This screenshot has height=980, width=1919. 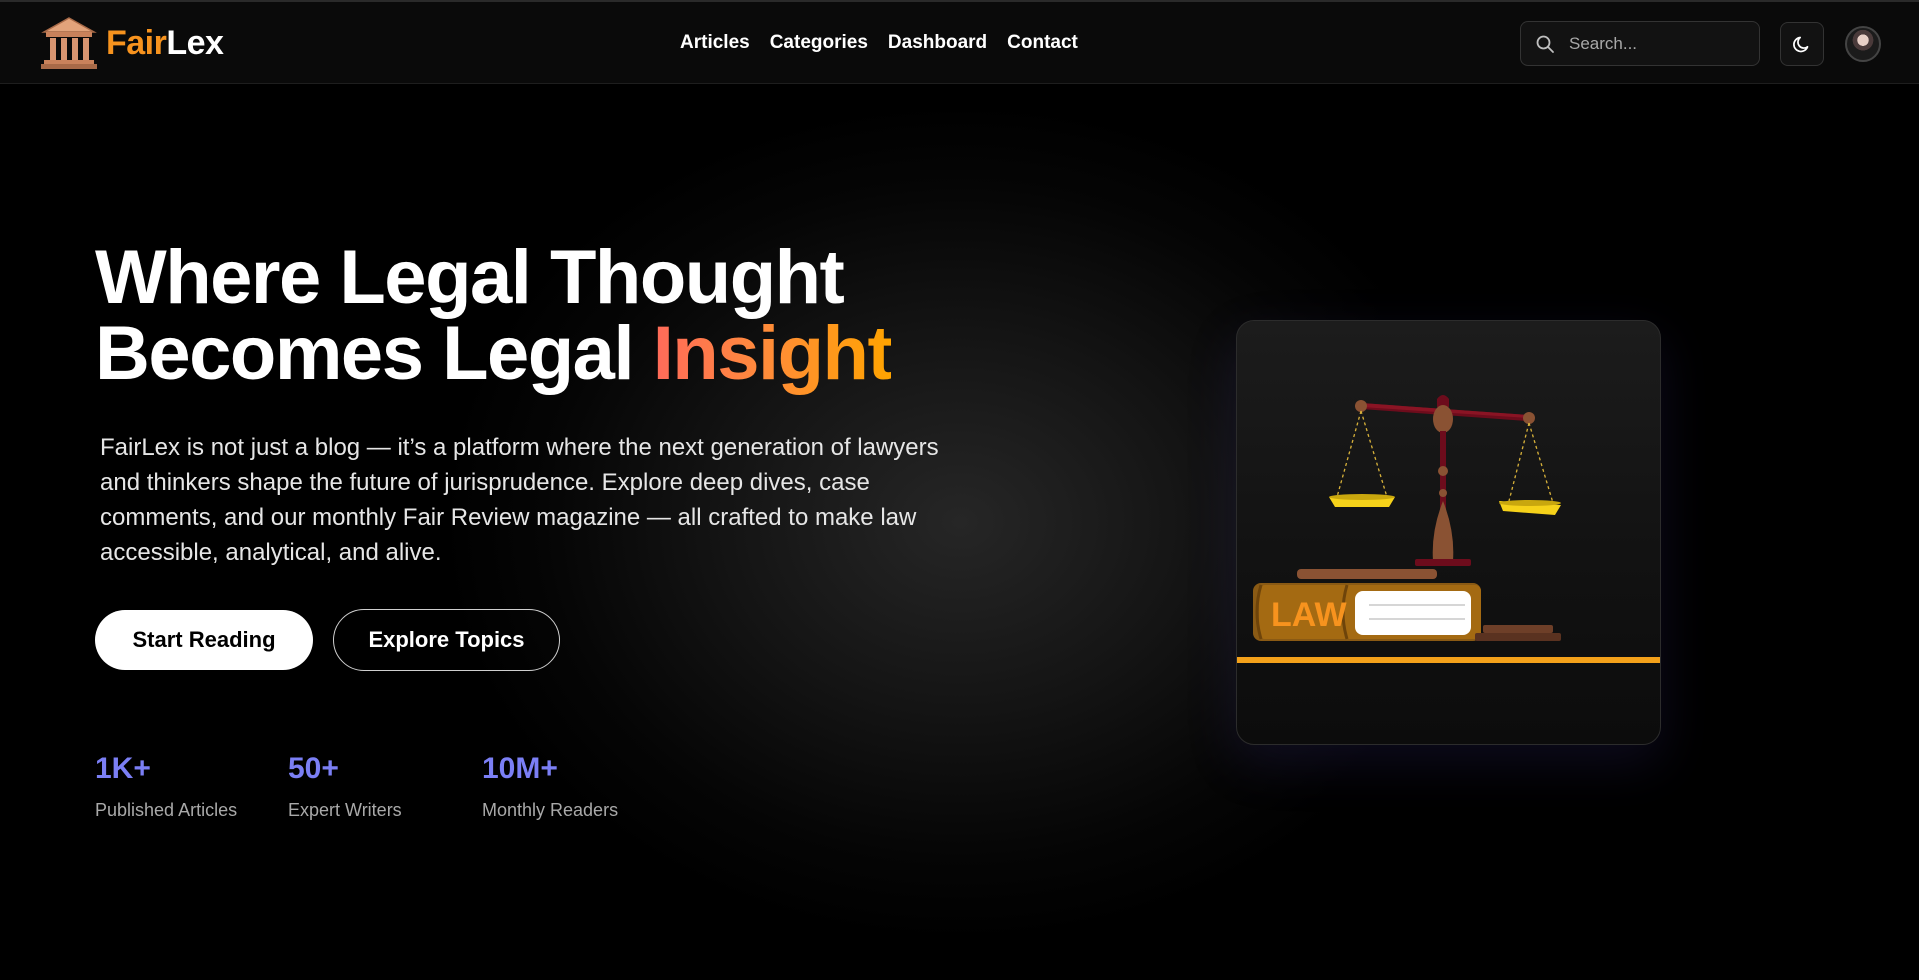 What do you see at coordinates (772, 353) in the screenshot?
I see `hero-title-accent: Insight` at bounding box center [772, 353].